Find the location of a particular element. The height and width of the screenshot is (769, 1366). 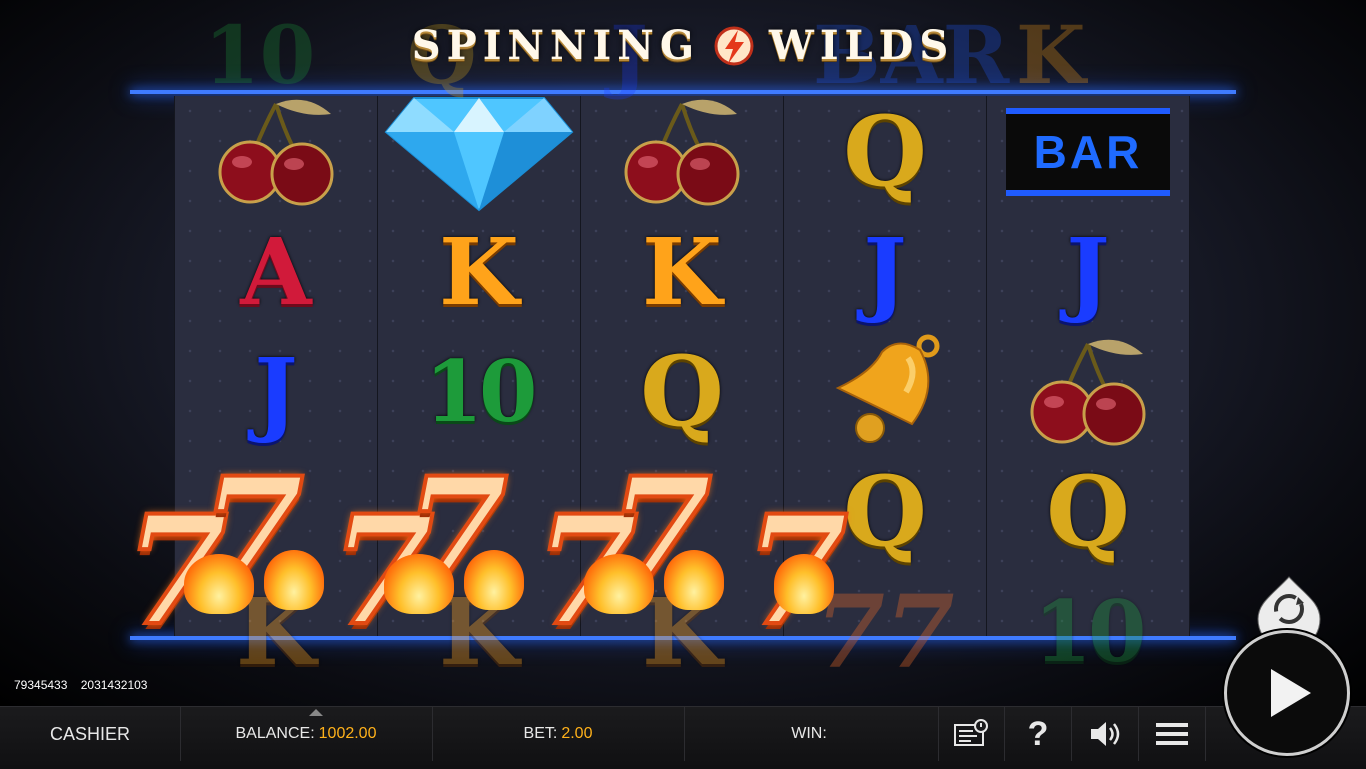

bet-label: BET: is located at coordinates (540, 733).